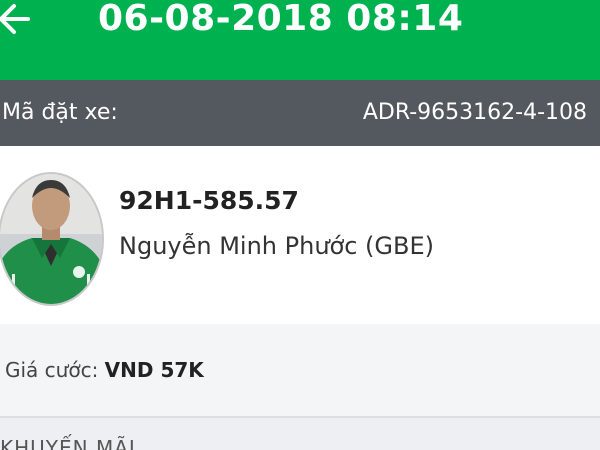 The height and width of the screenshot is (450, 600). Describe the element at coordinates (300, 434) in the screenshot. I see `promo-section: KHUYẾN MÃI` at that location.